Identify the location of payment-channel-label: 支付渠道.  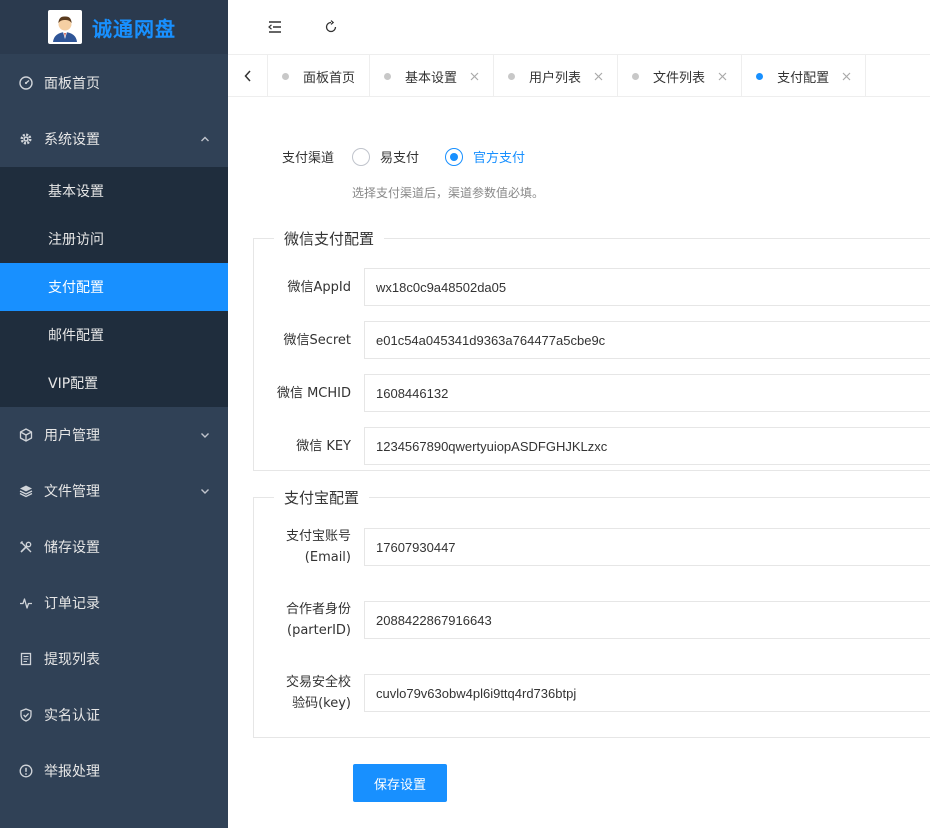
(308, 158).